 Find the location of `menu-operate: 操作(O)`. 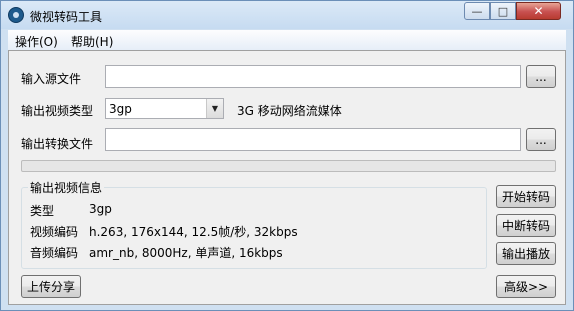

menu-operate: 操作(O) is located at coordinates (36, 41).